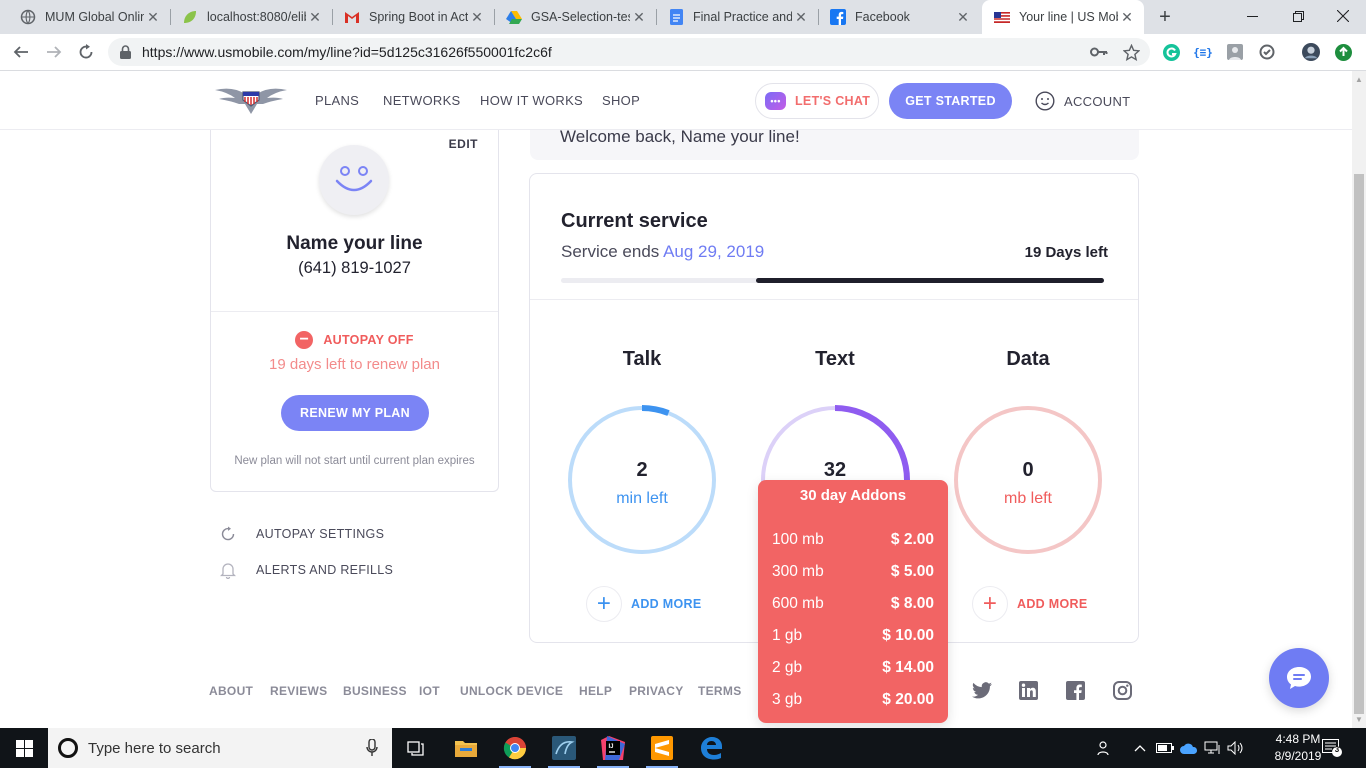  Describe the element at coordinates (1298, 16) in the screenshot. I see `maximize-button` at that location.